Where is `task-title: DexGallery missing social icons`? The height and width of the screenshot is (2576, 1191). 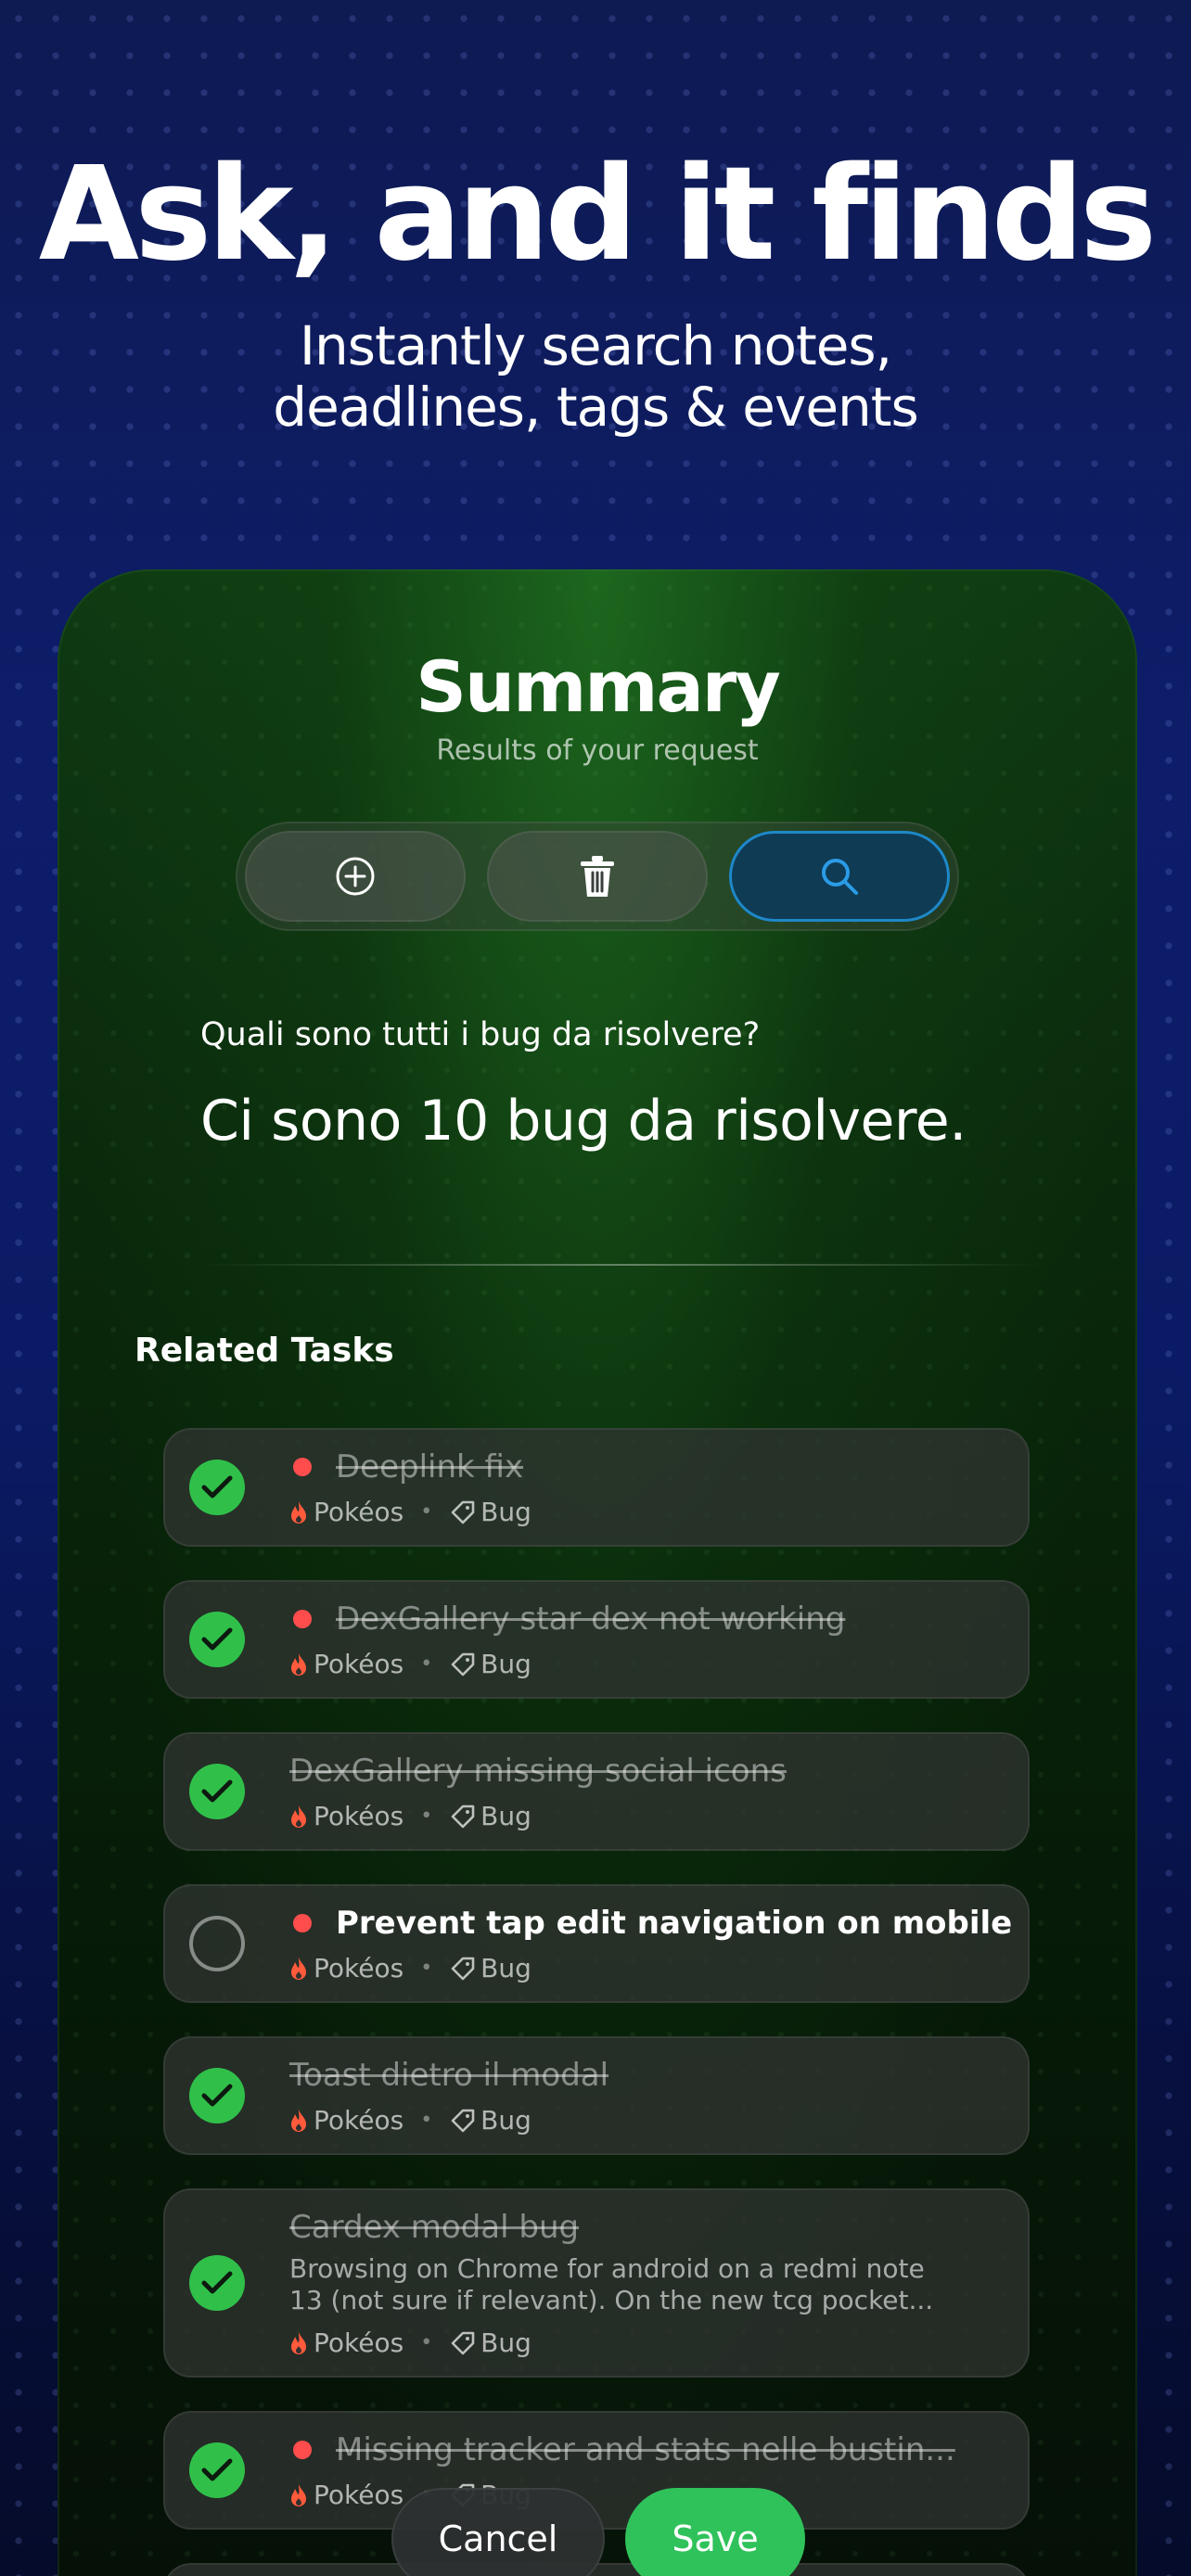
task-title: DexGallery missing social icons is located at coordinates (538, 1772).